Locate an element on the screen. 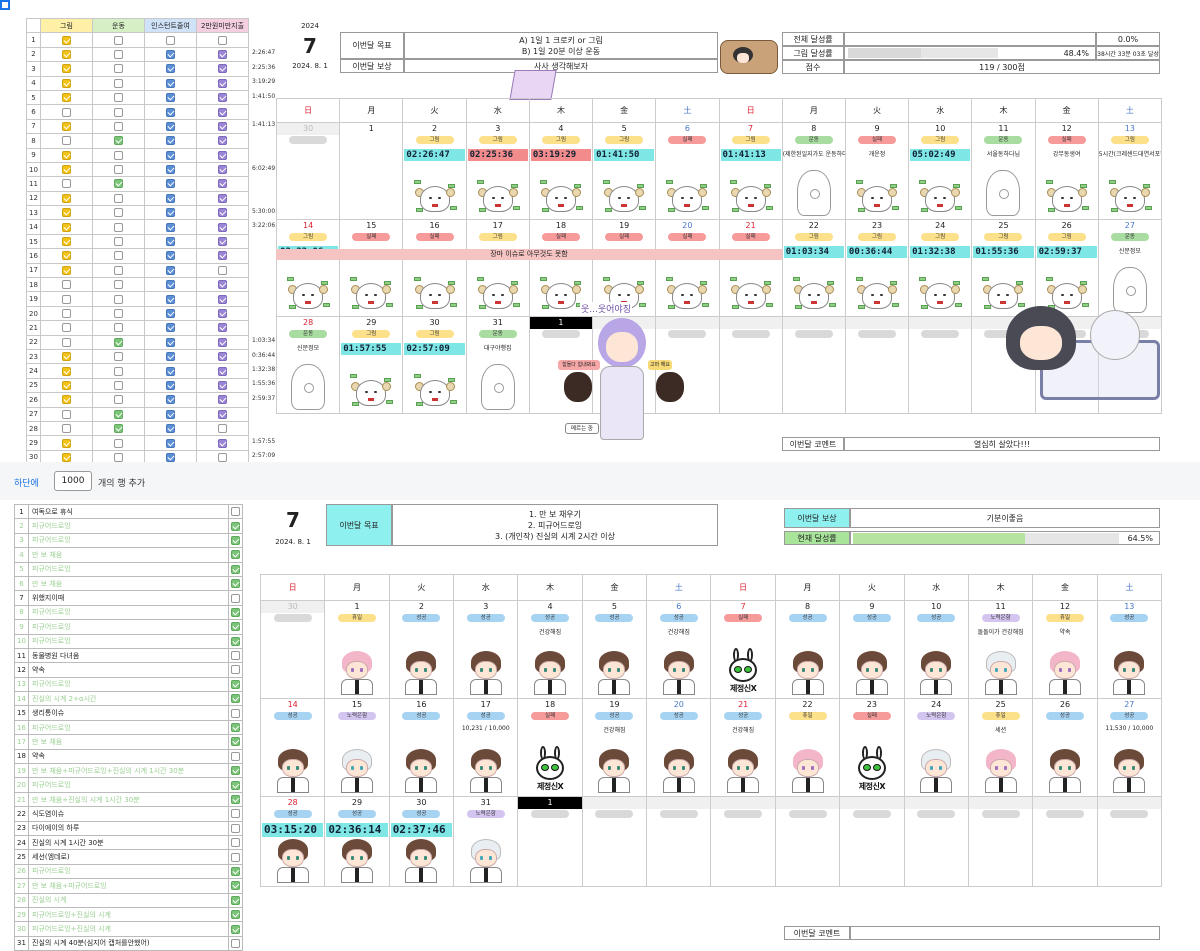 The image size is (1200, 951). day-cell: 8 운동 (제한된일지가도 운동하다 is located at coordinates (814, 171).